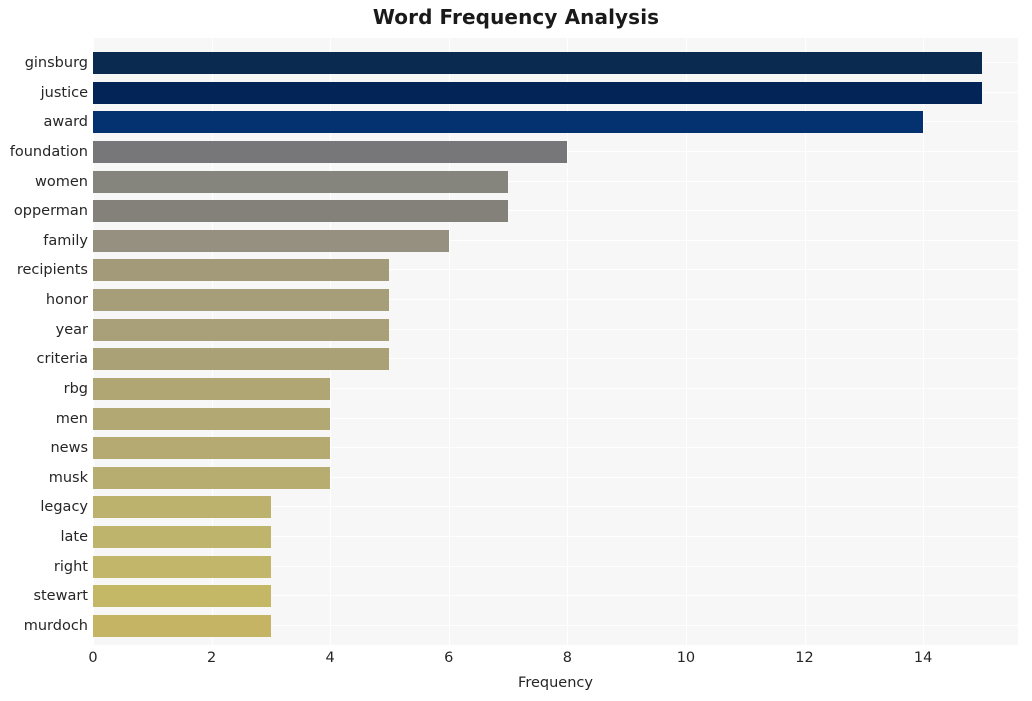 Image resolution: width=1032 pixels, height=701 pixels. What do you see at coordinates (804, 658) in the screenshot?
I see `x-axis-tick-label: 12` at bounding box center [804, 658].